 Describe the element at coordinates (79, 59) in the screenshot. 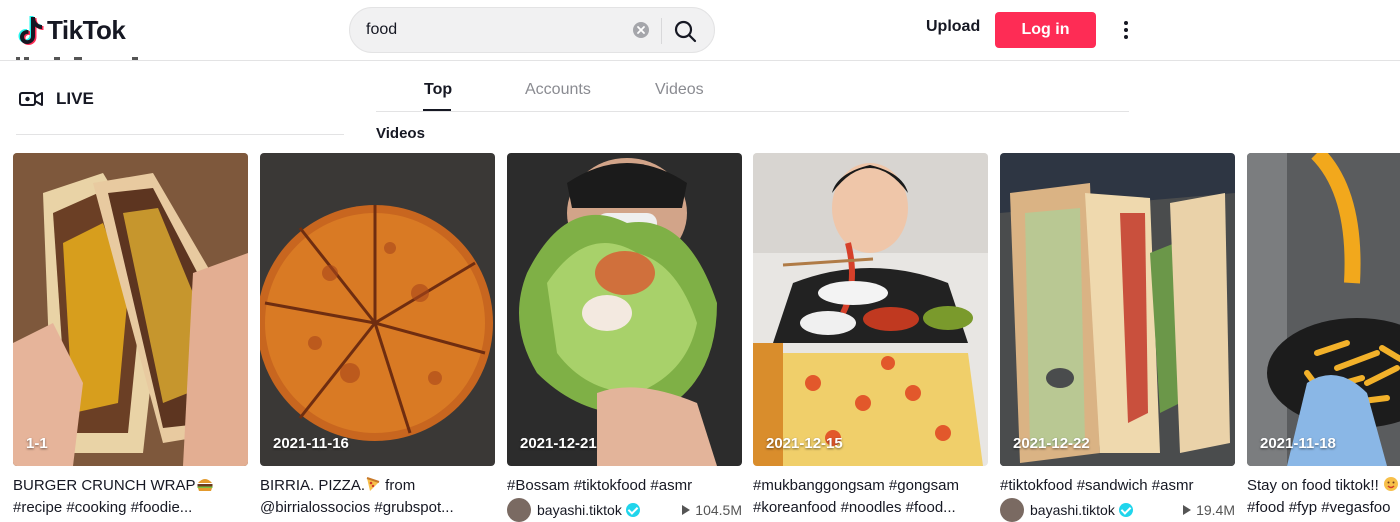

I see `sidebar-scrolled-content` at that location.